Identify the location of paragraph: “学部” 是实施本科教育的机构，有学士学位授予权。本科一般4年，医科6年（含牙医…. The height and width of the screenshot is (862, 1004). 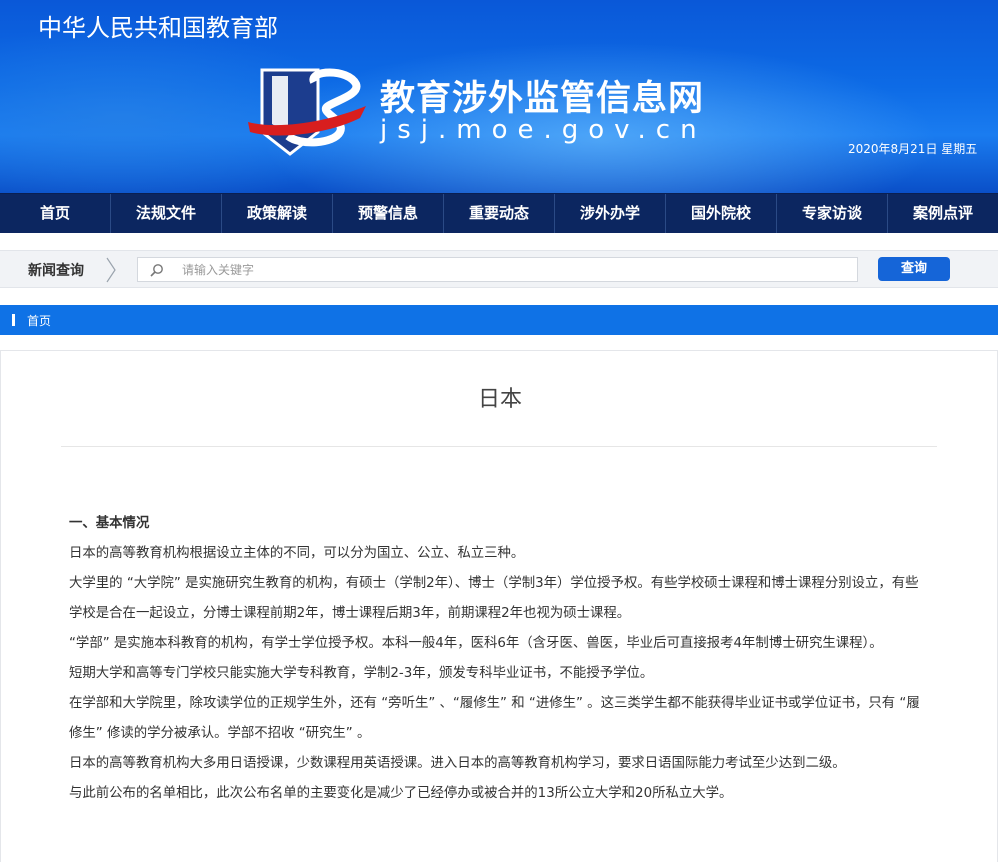
(476, 643).